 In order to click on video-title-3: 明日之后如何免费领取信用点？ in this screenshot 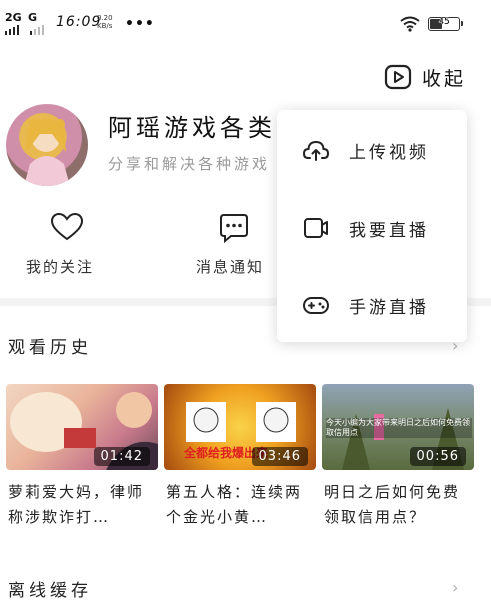, I will do `click(400, 505)`.